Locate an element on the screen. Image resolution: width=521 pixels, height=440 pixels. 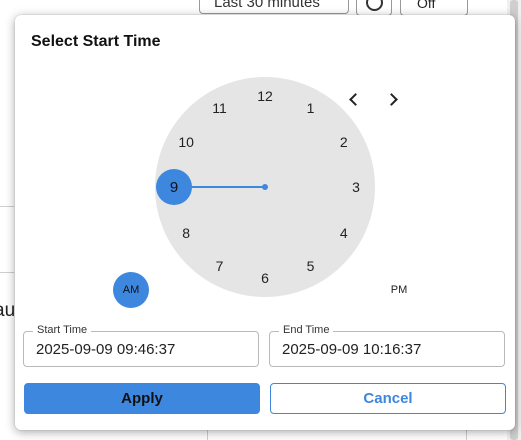
previous-button is located at coordinates (353, 99).